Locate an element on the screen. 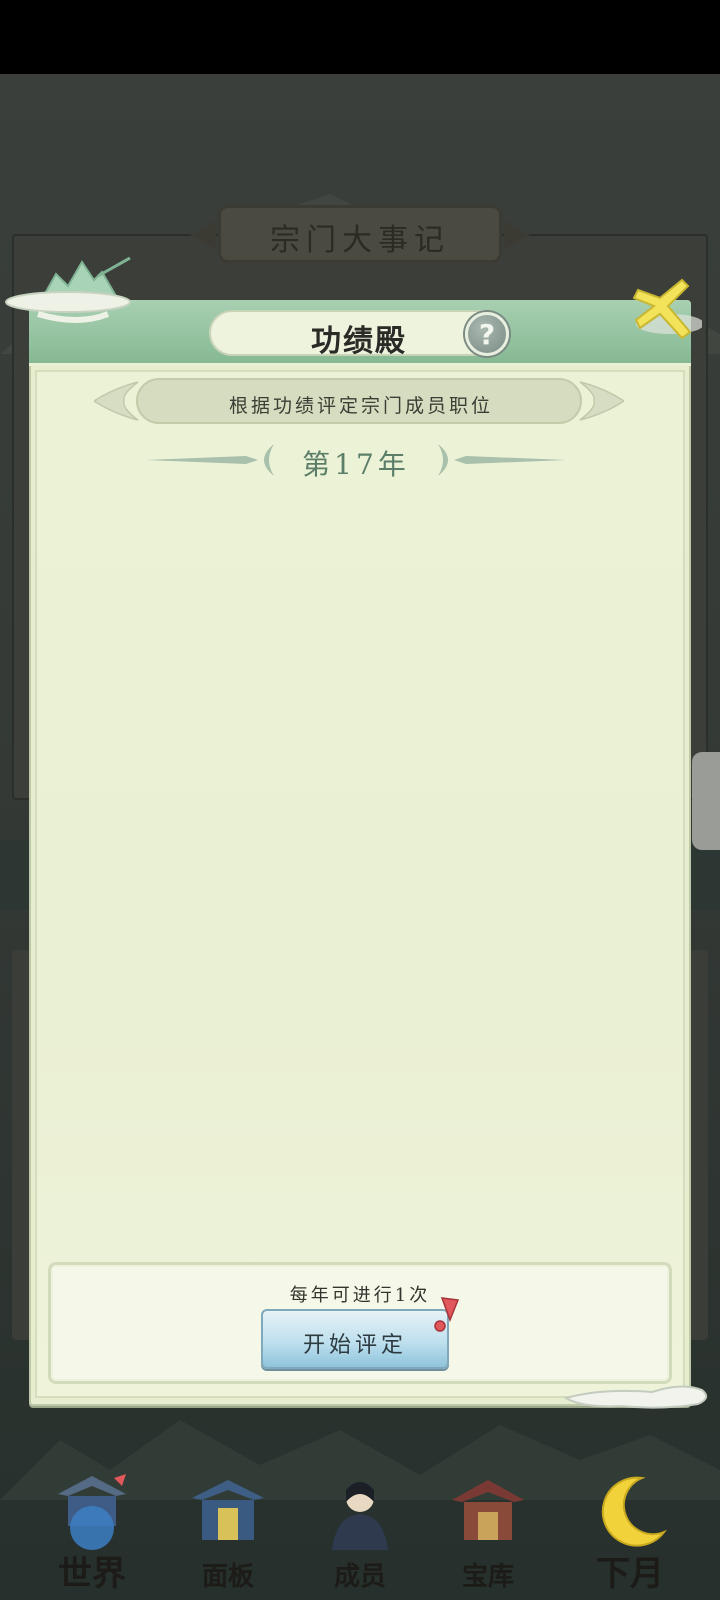  subtitle-pill: 根据功绩评定宗门成员职位 is located at coordinates (359, 401).